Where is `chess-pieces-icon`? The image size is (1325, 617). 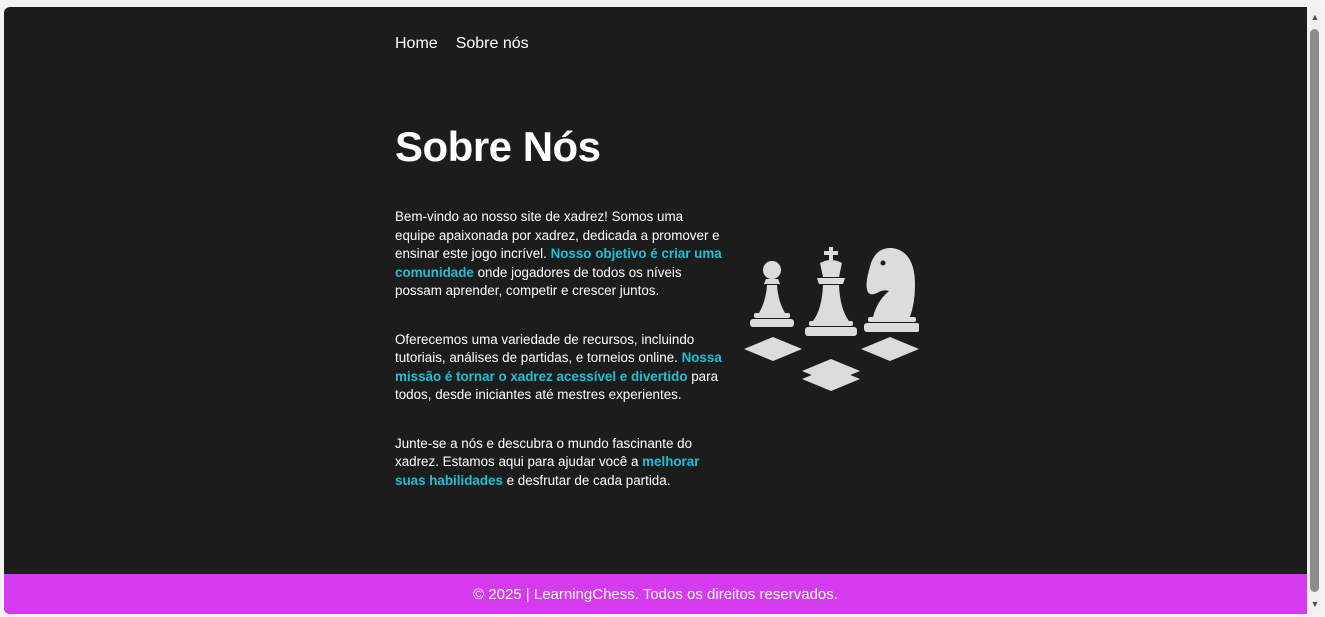
chess-pieces-icon is located at coordinates (828, 318).